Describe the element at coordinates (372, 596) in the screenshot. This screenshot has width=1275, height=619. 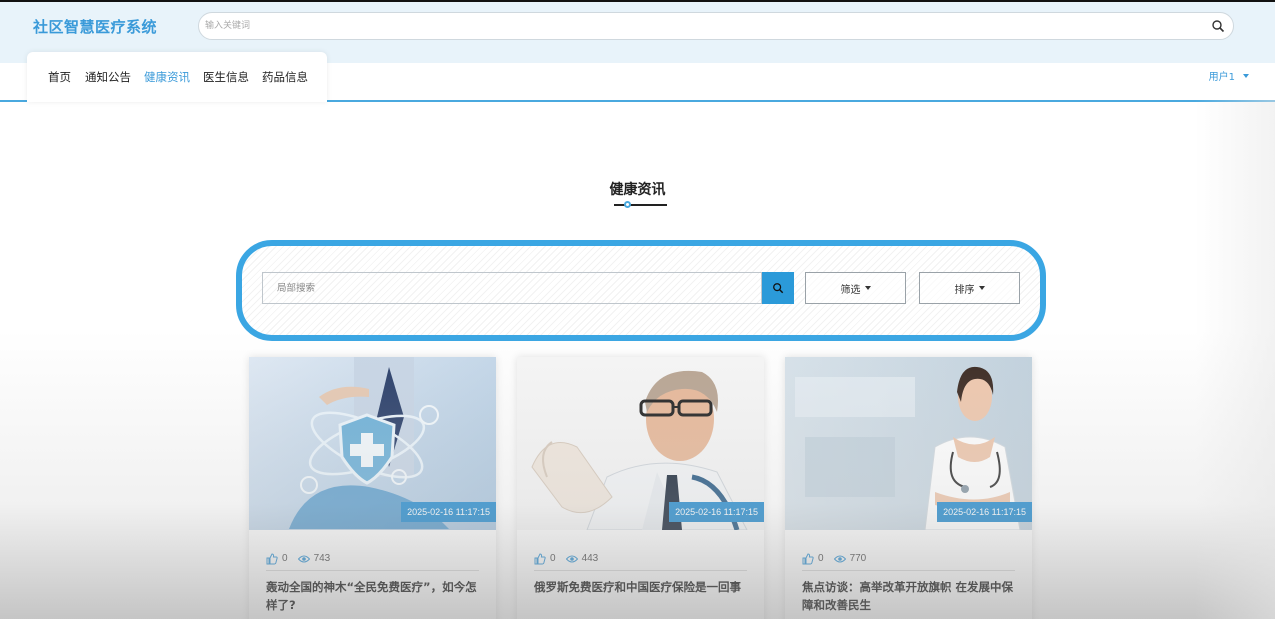
I see `news-title: 轰动全国的神木“全民免费医疗”，如今怎样了?` at that location.